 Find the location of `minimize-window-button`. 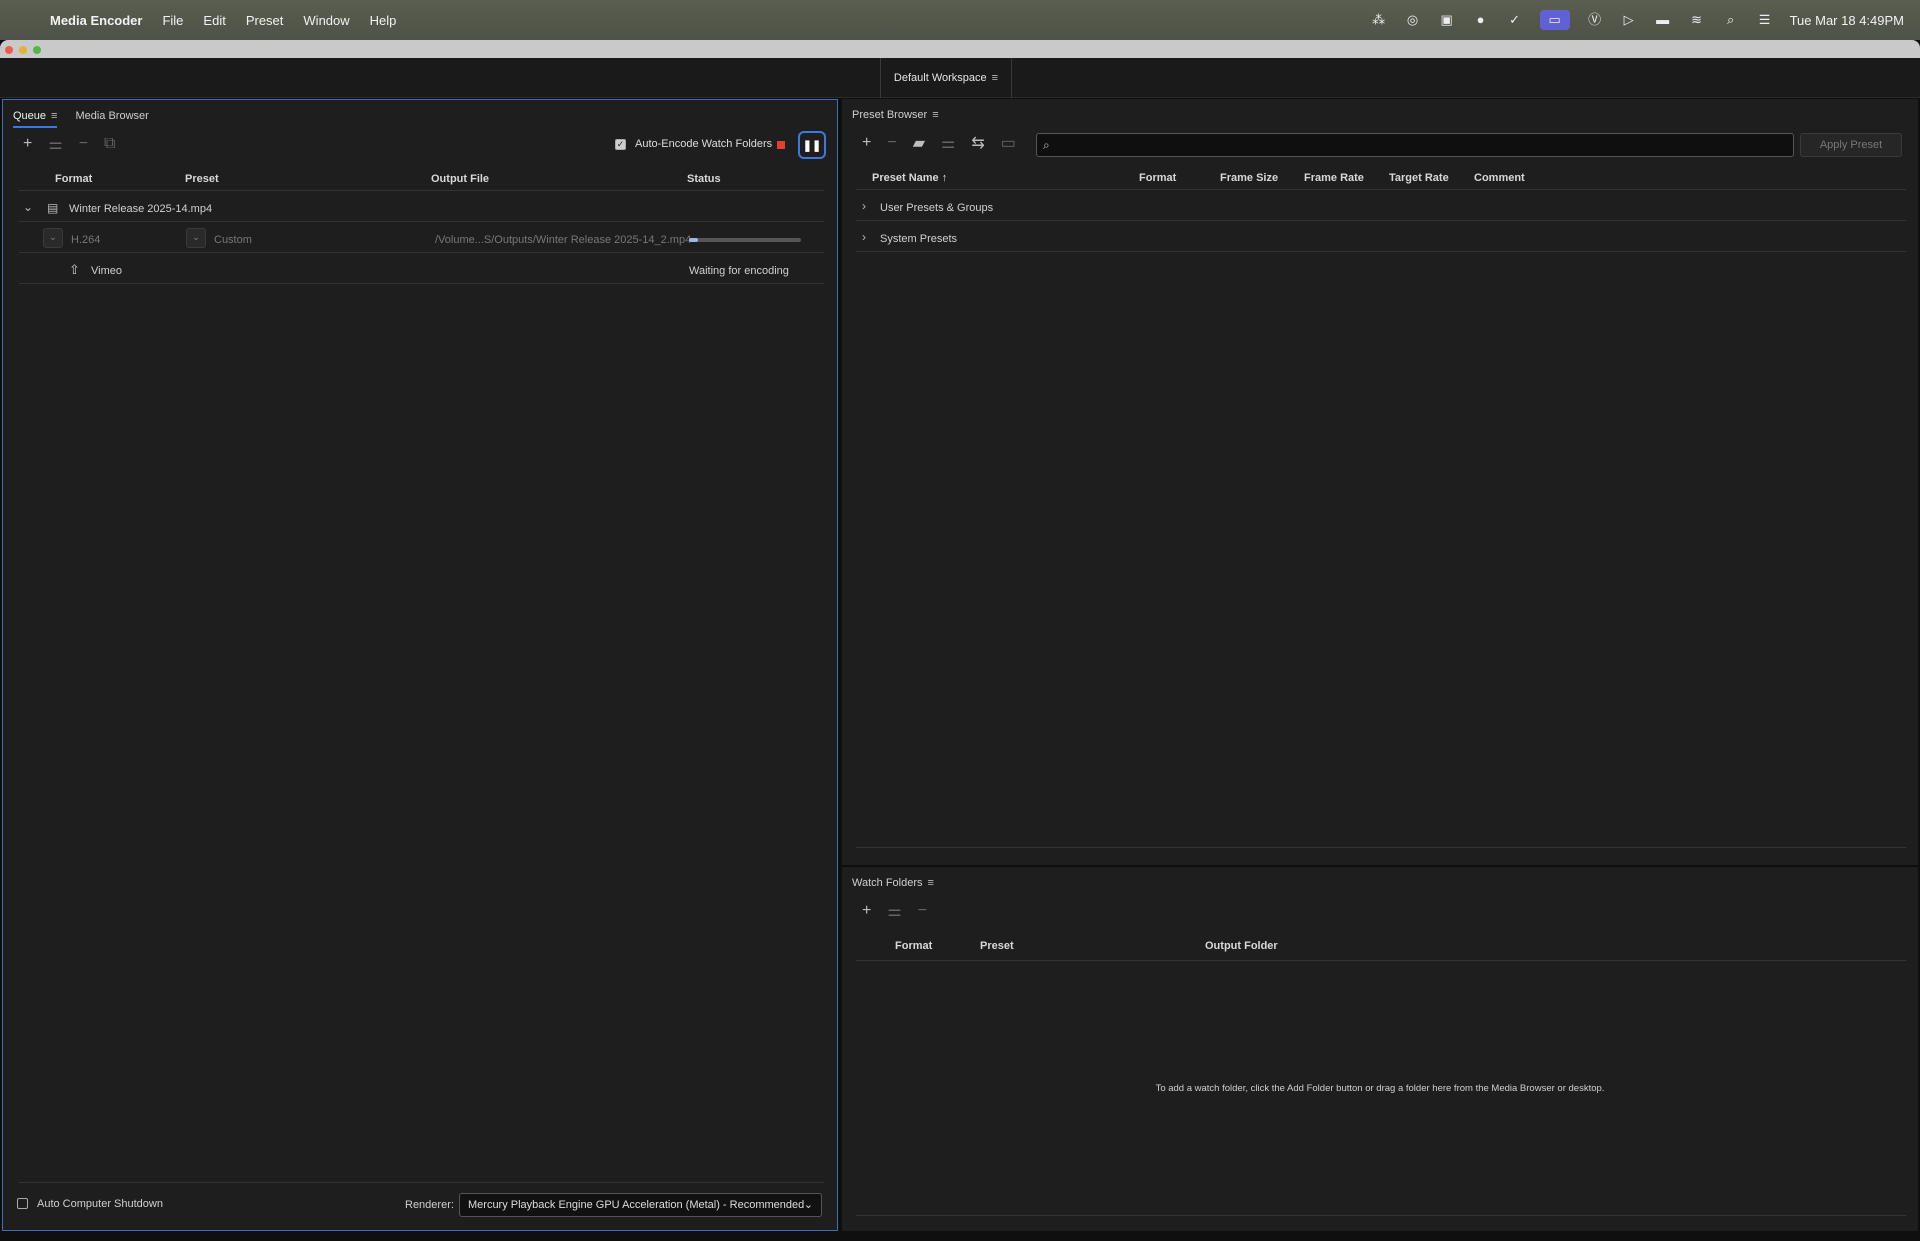

minimize-window-button is located at coordinates (23, 50).